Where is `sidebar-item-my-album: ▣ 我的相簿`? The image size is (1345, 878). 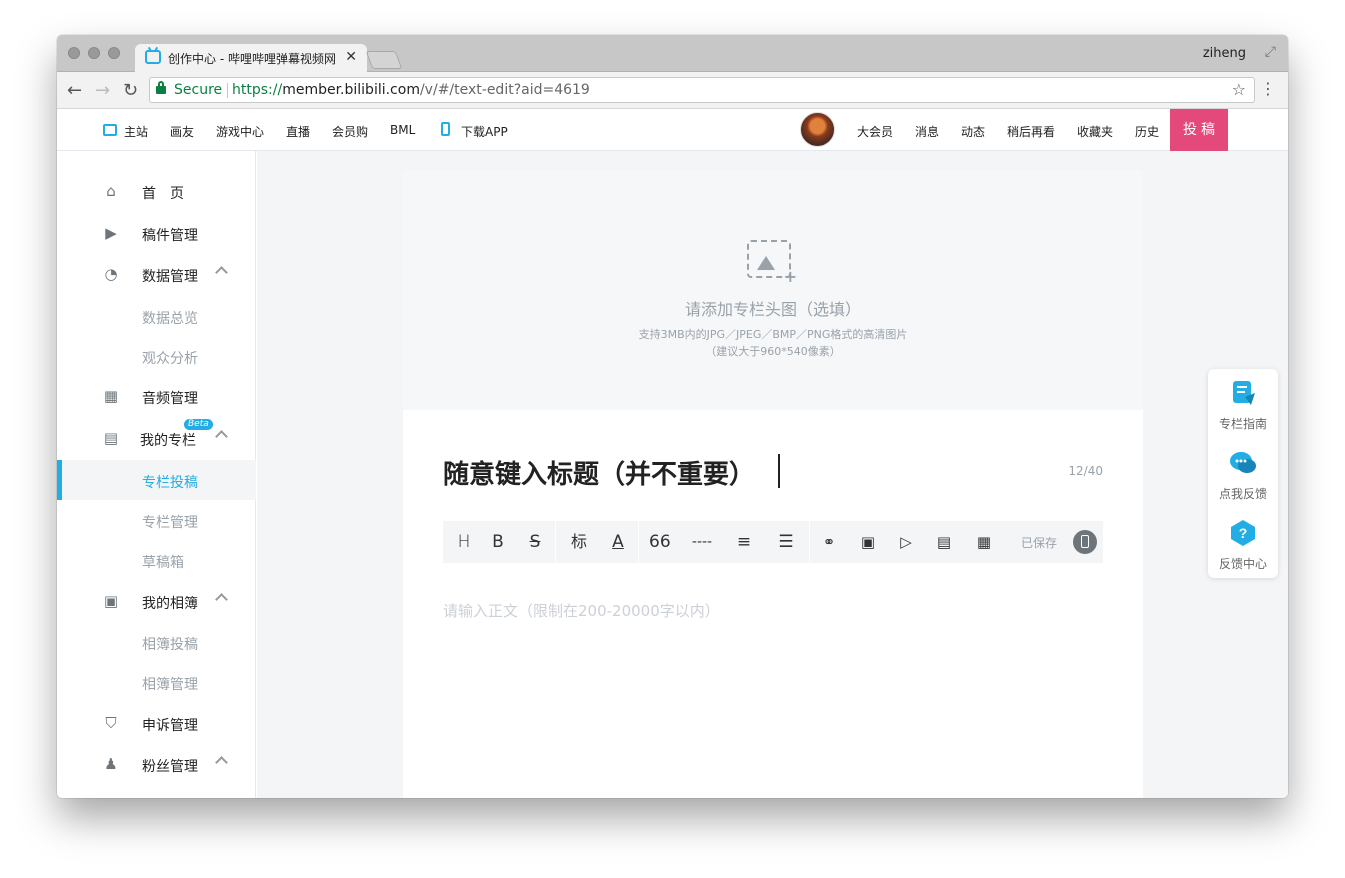
sidebar-item-my-album: ▣ 我的相簿 is located at coordinates (156, 601).